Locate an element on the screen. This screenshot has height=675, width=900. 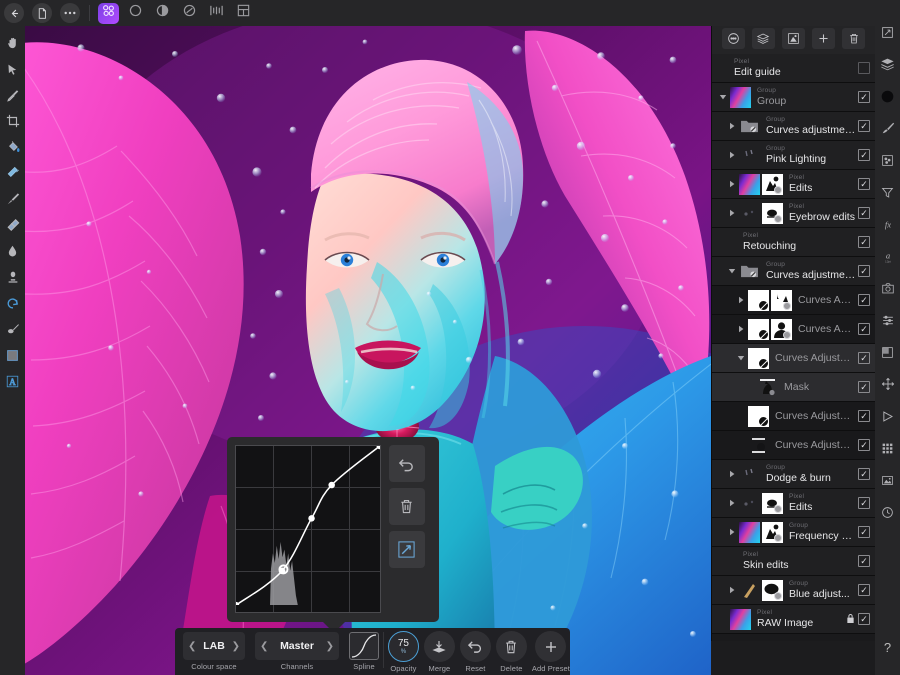
liquify-persona-button is located at coordinates (135, 13).